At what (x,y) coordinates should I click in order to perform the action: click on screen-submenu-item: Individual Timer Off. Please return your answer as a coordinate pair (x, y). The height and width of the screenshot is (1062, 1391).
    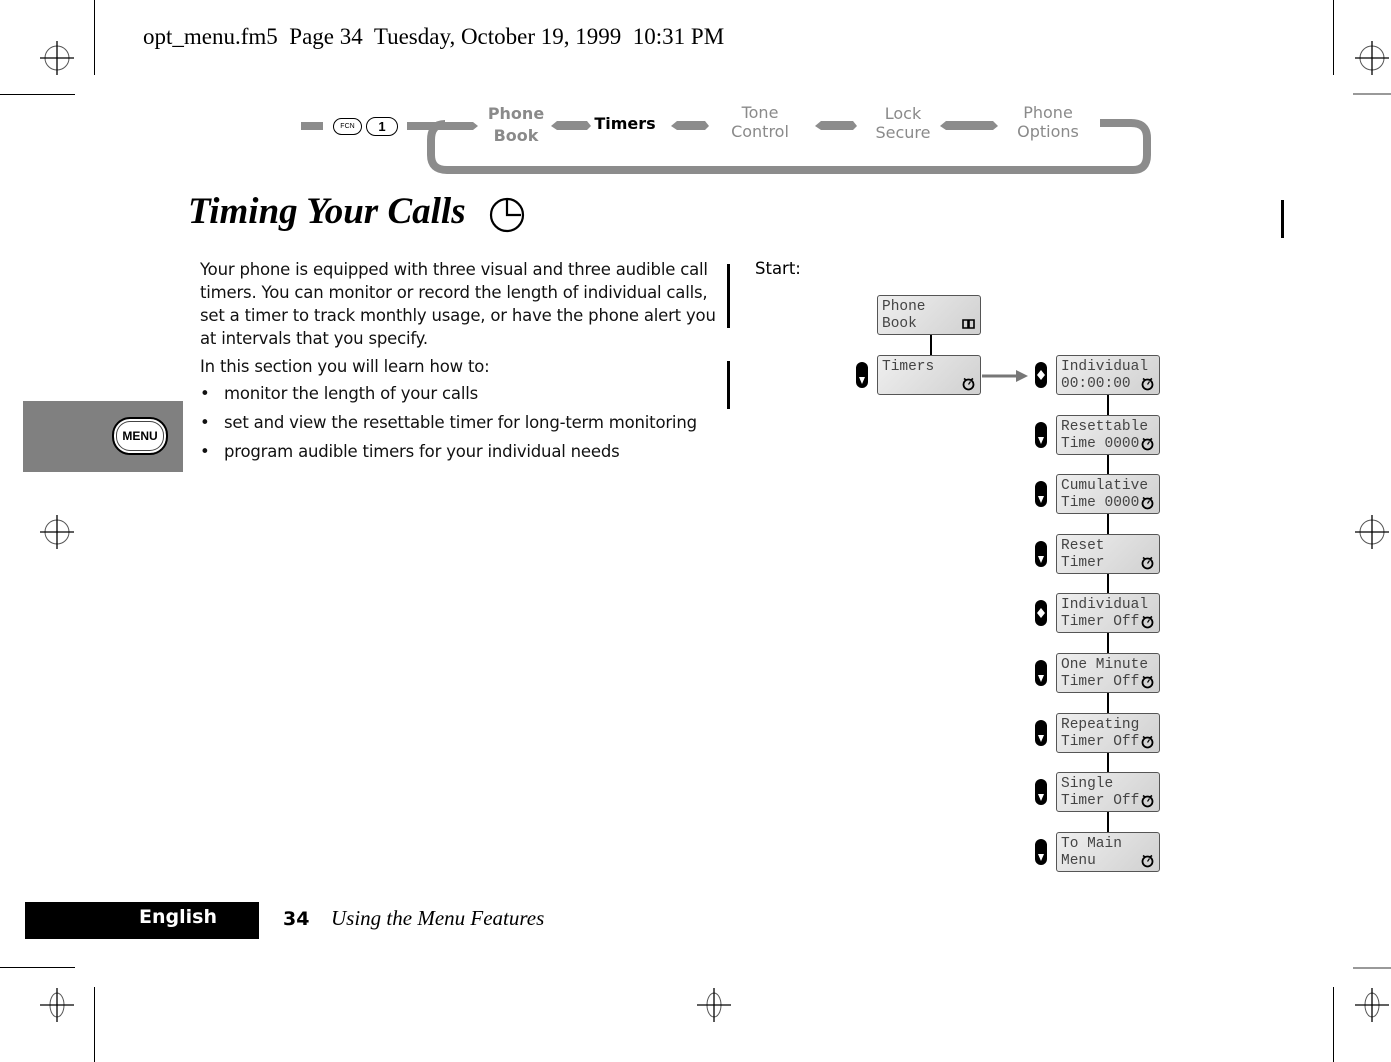
    Looking at the image, I should click on (1108, 613).